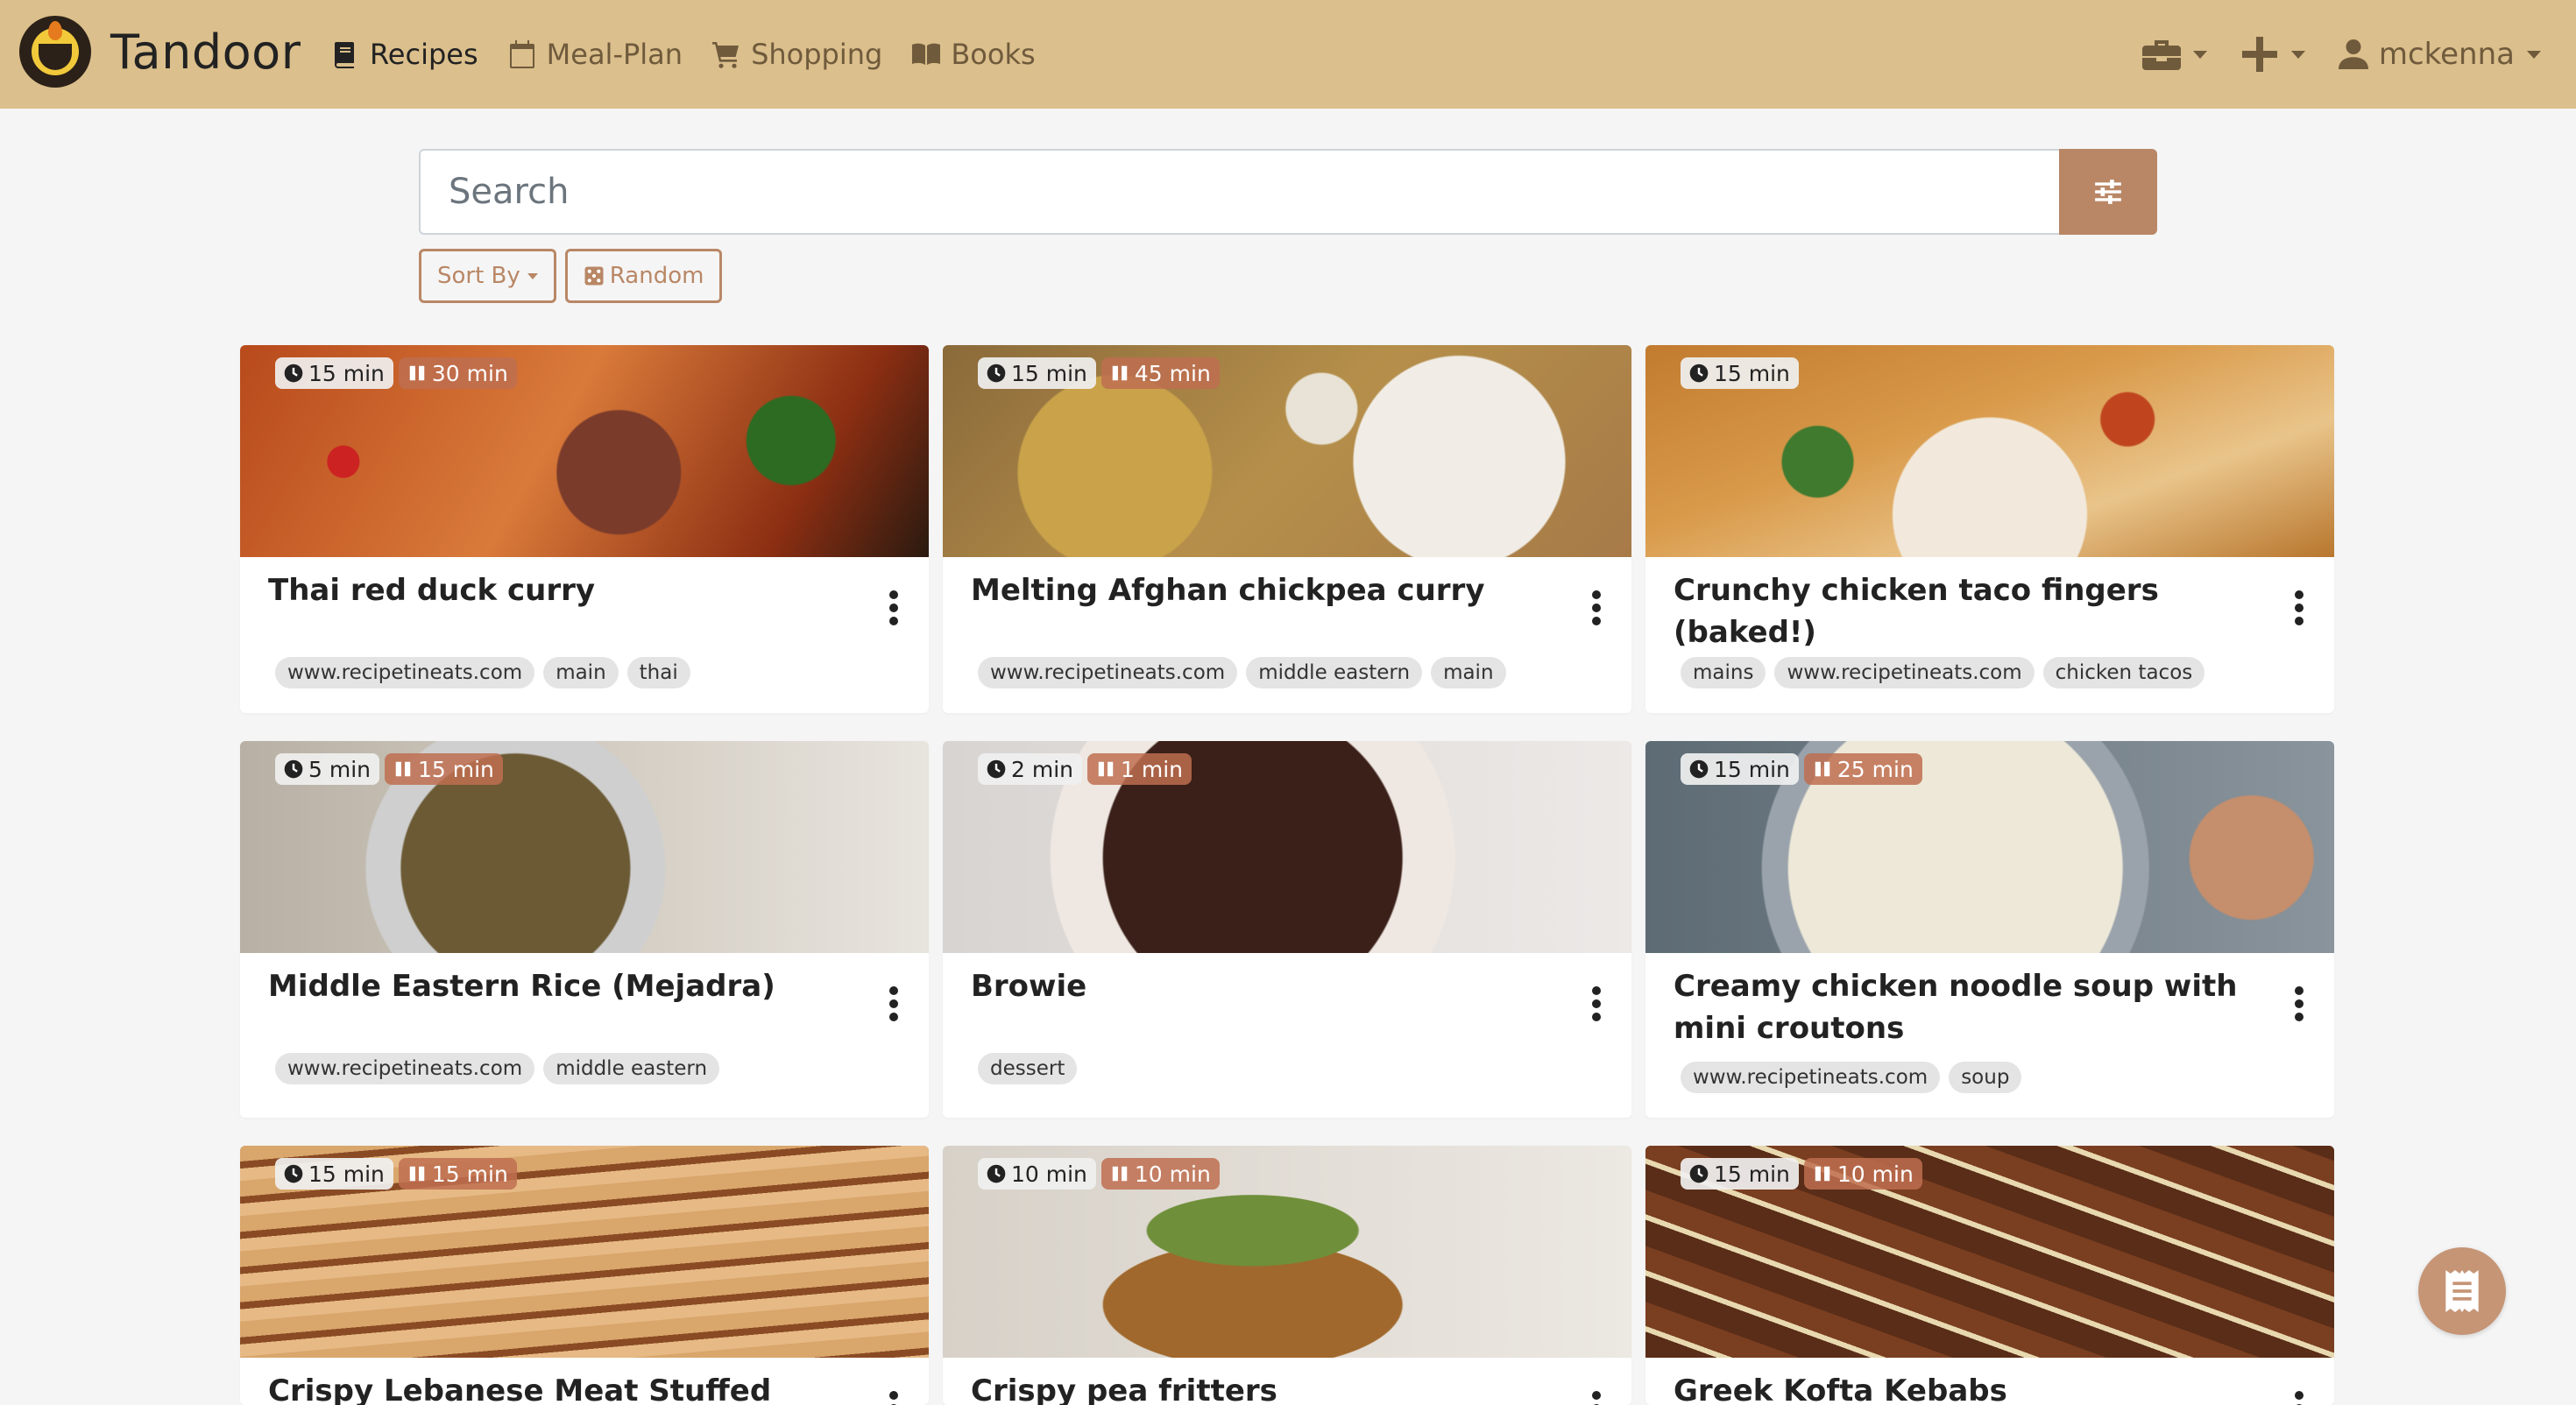 This screenshot has height=1405, width=2576. What do you see at coordinates (1963, 1388) in the screenshot?
I see `recipe-title: Greek Kofta Kebabs` at bounding box center [1963, 1388].